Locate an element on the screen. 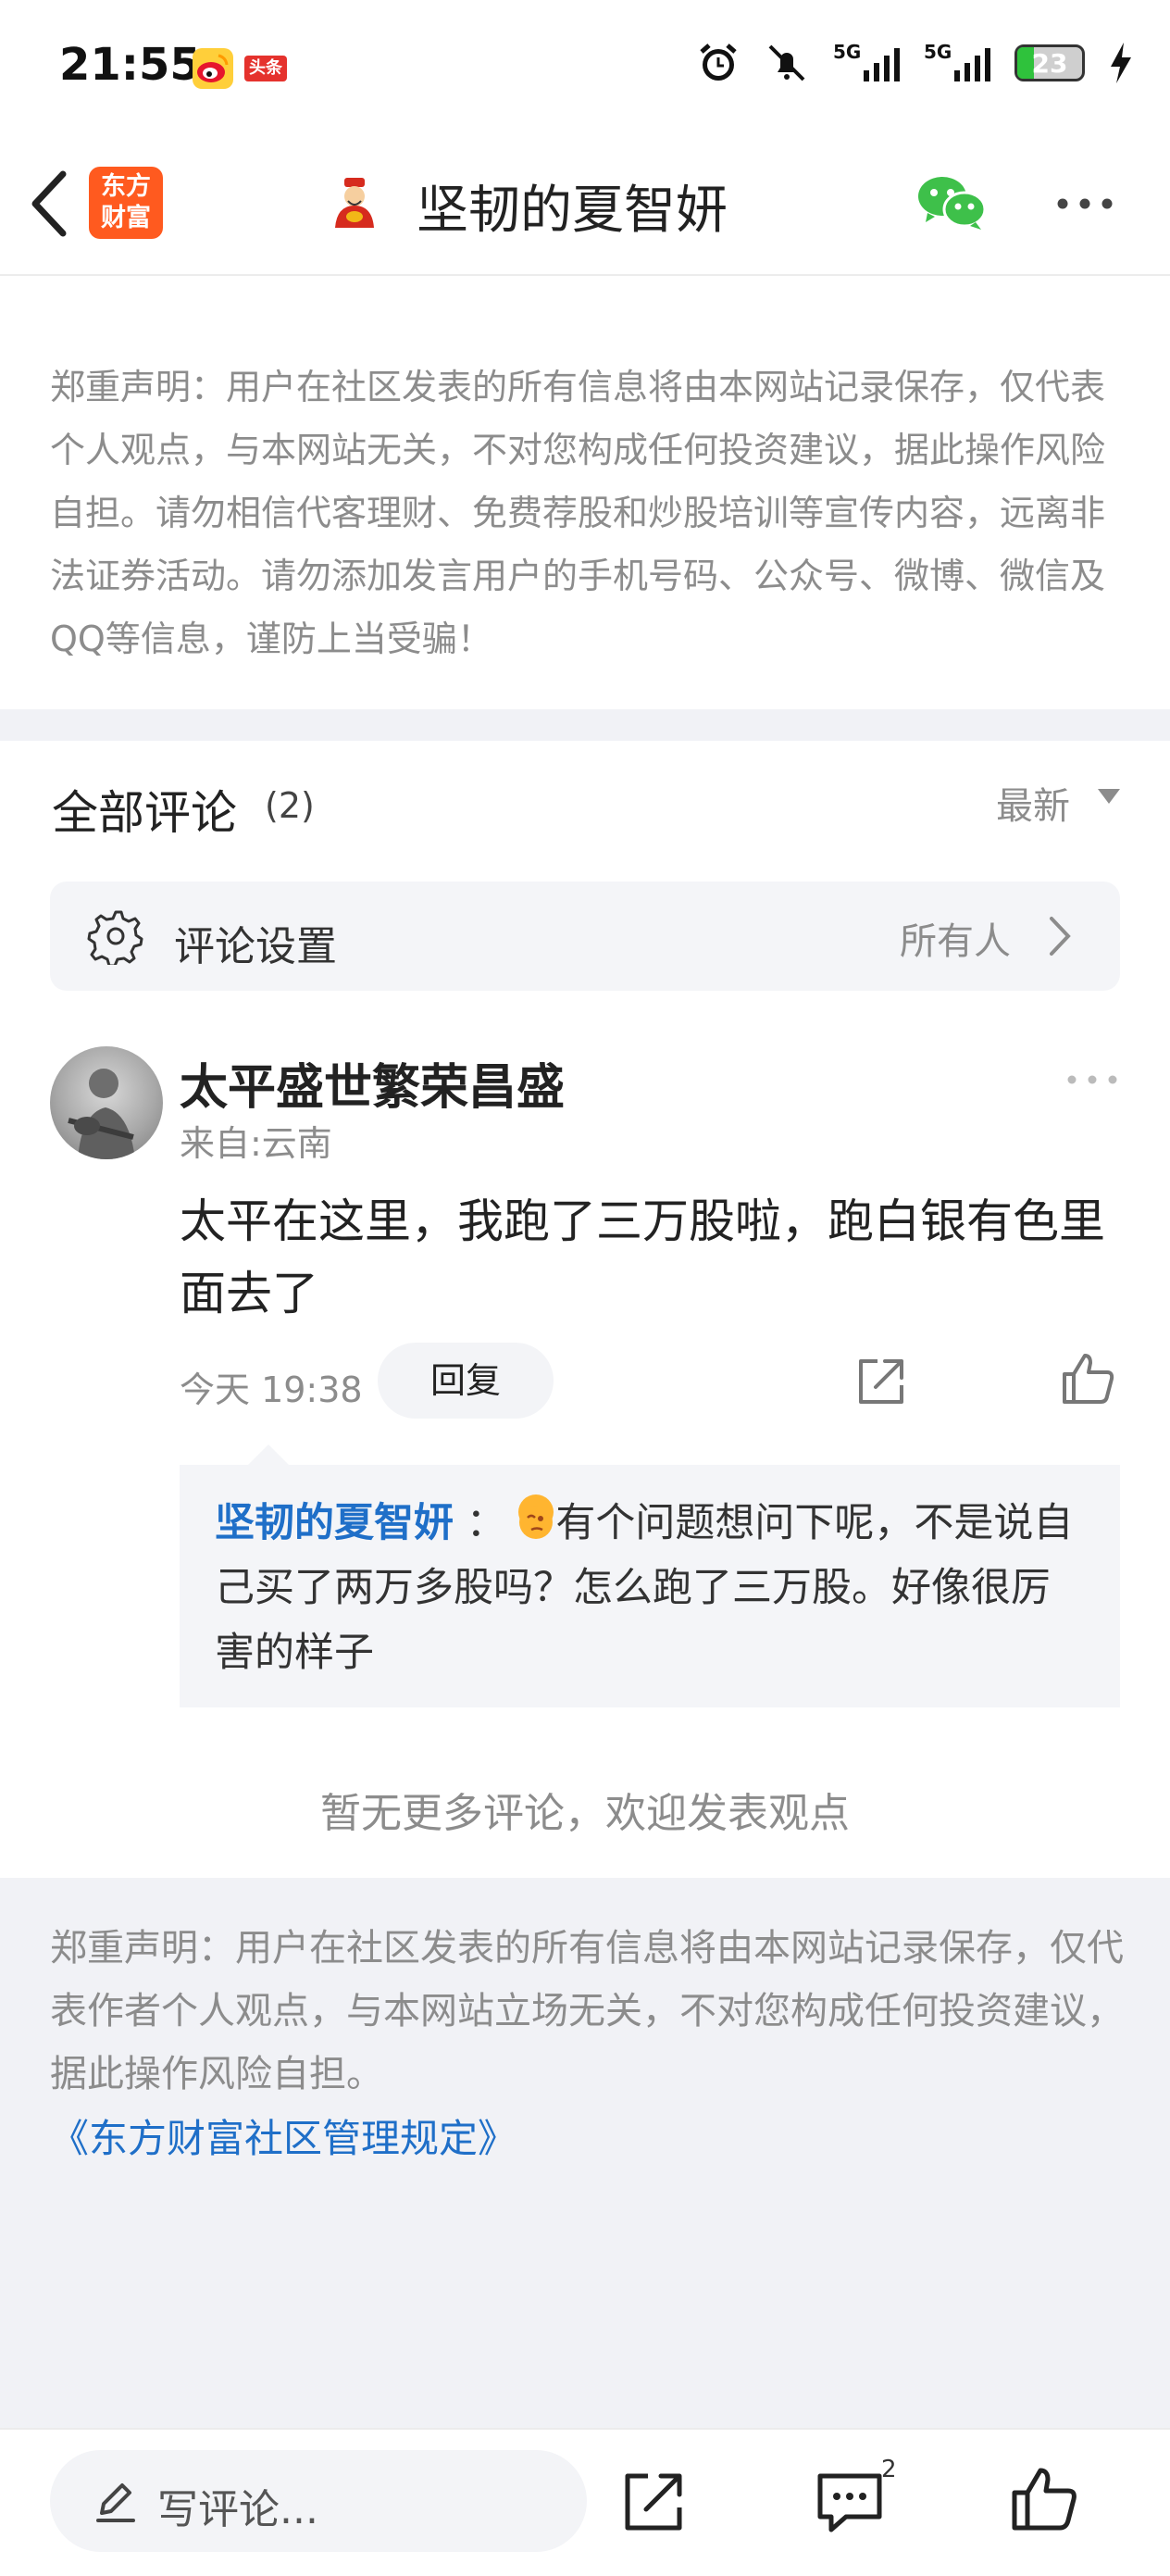  nav-divider is located at coordinates (585, 275).